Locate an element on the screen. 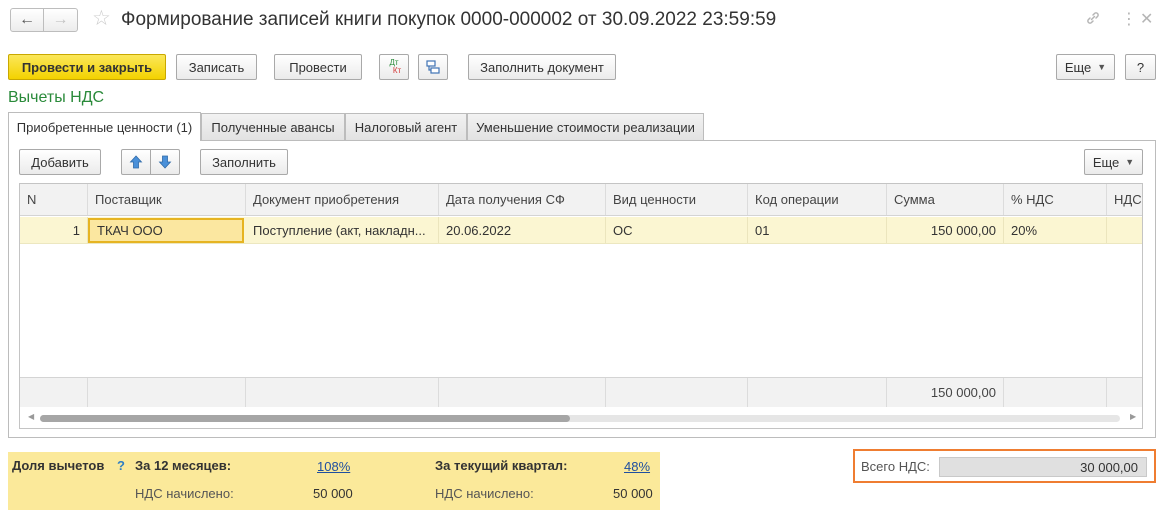  scroll-right-icon: ▶ is located at coordinates (1133, 416).